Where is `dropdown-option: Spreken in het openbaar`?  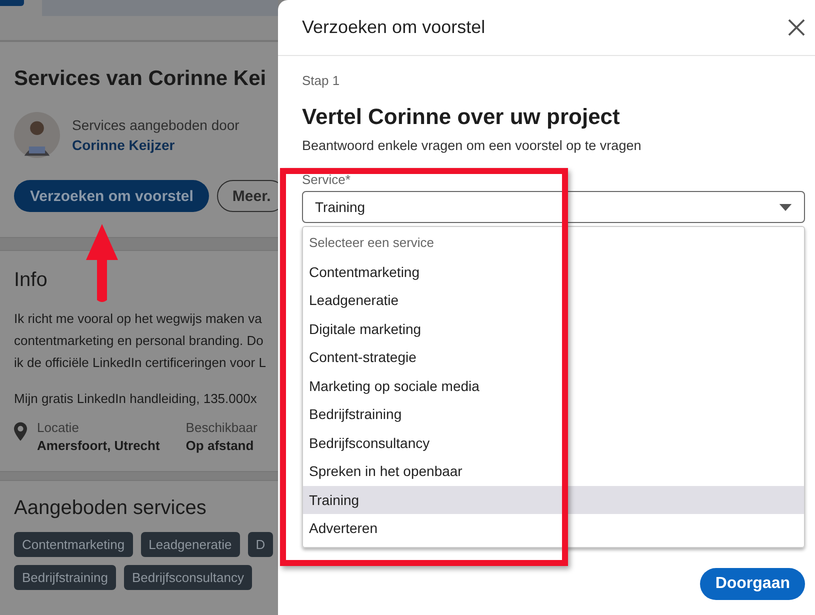
dropdown-option: Spreken in het openbaar is located at coordinates (553, 471).